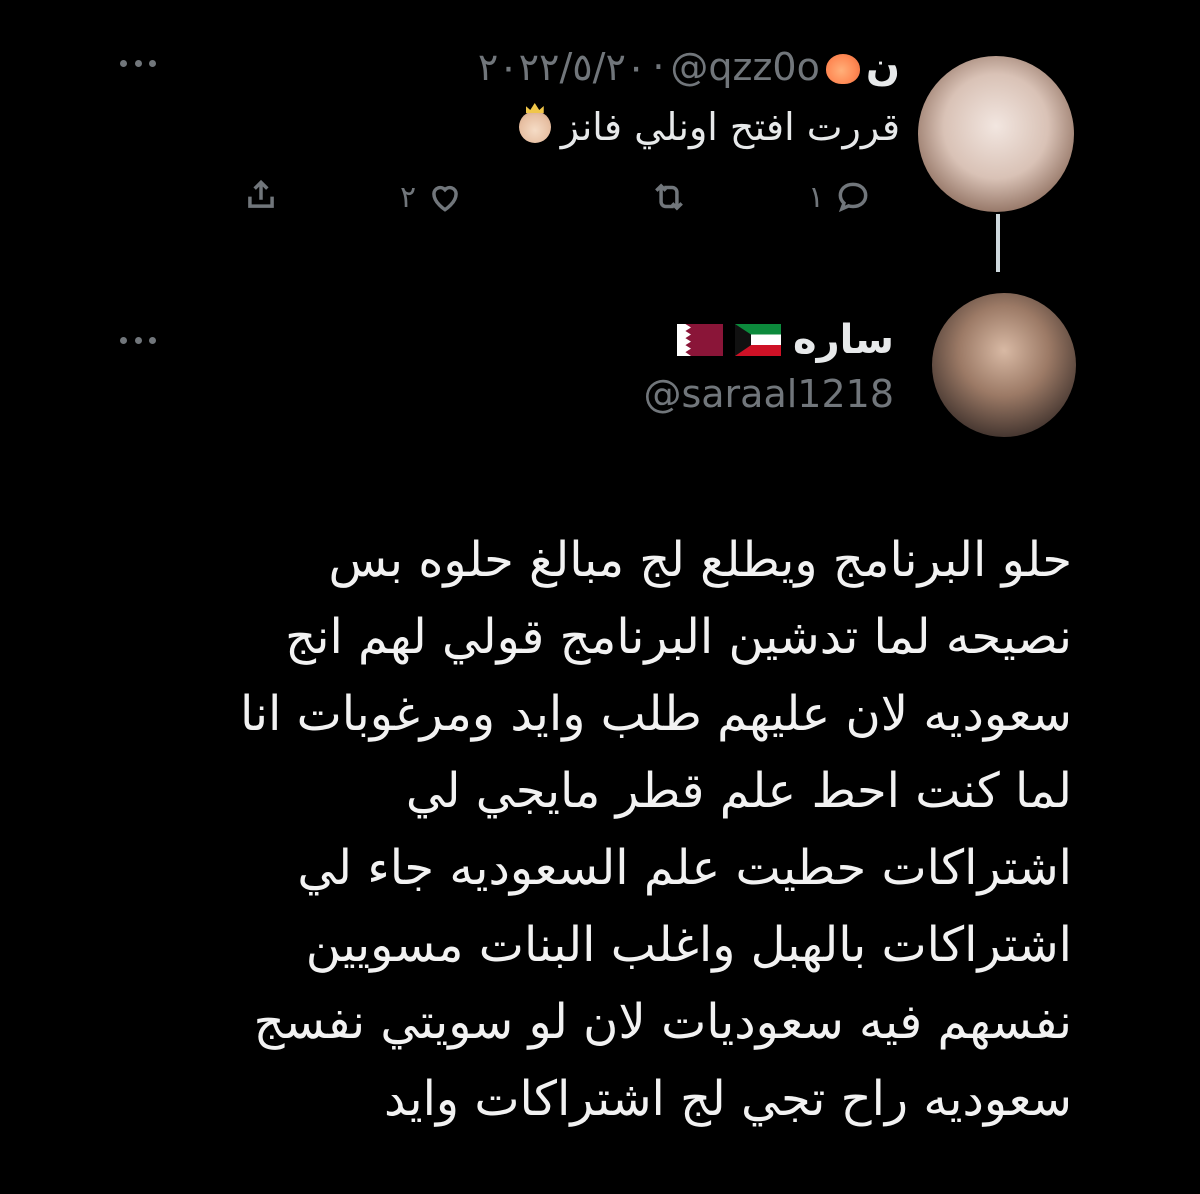 This screenshot has width=1200, height=1194. I want to click on parent-date: ٢٠٢٢/٥/٢٠, so click(562, 67).